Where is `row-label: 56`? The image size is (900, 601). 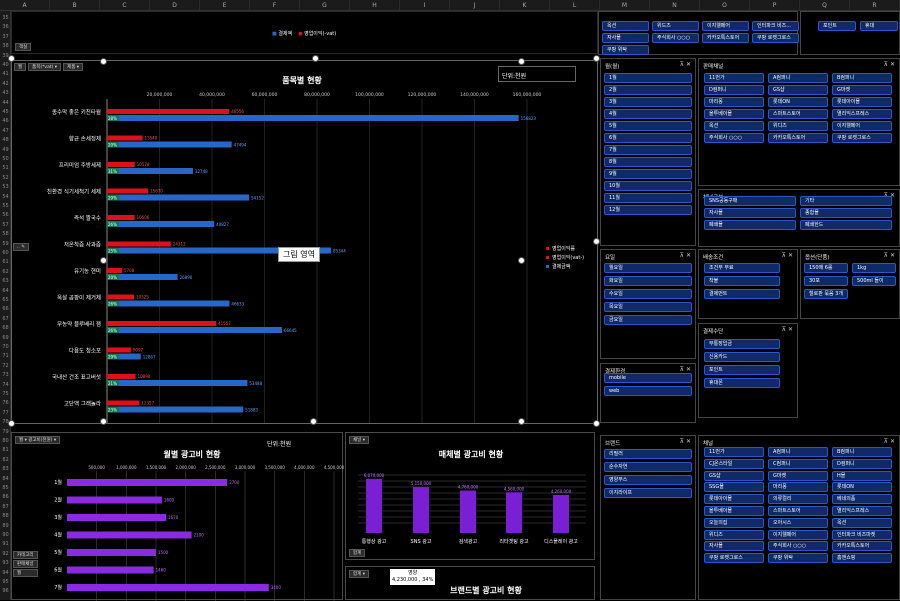
row-label: 56 is located at coordinates (5, 215).